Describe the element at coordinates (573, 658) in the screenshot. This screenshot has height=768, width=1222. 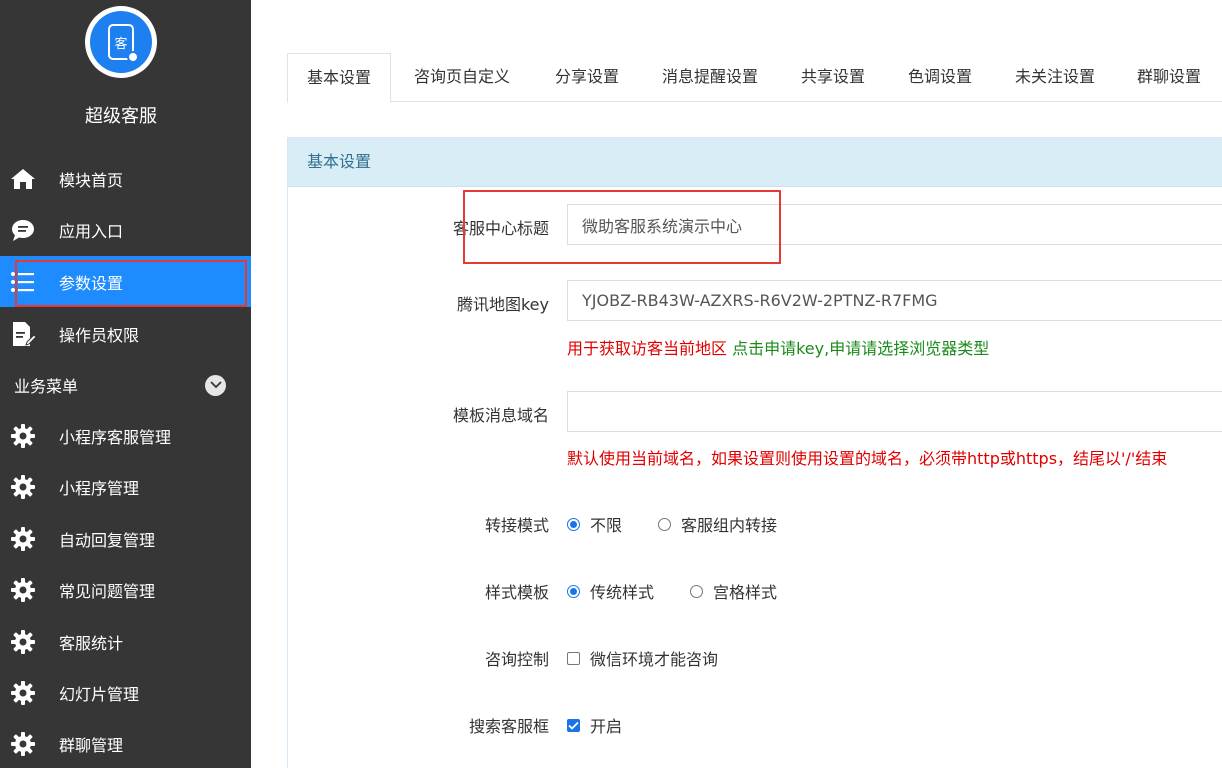
I see `checkbox-unchecked` at that location.